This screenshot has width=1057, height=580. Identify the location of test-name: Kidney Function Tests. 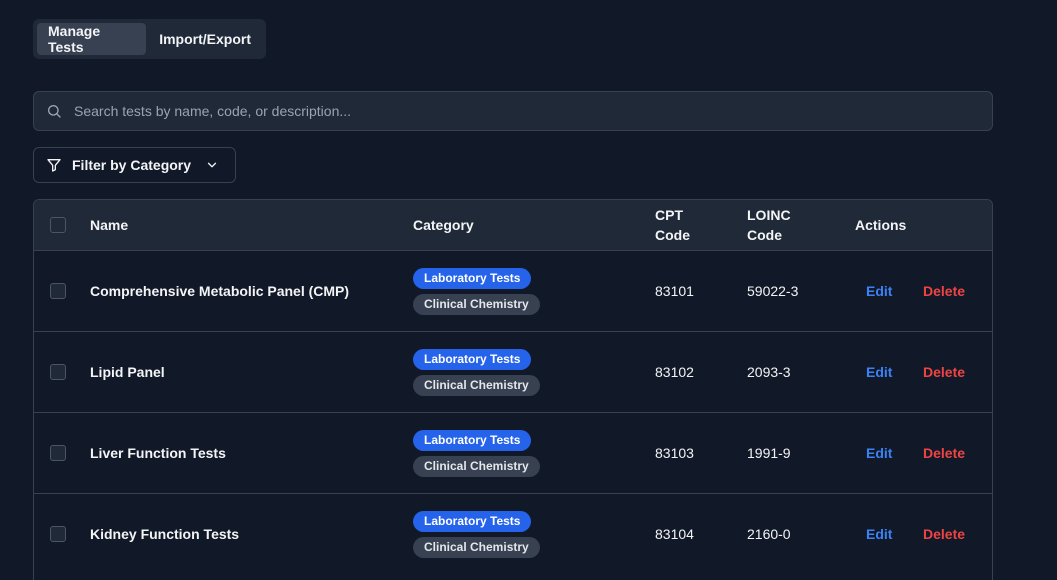
(165, 534).